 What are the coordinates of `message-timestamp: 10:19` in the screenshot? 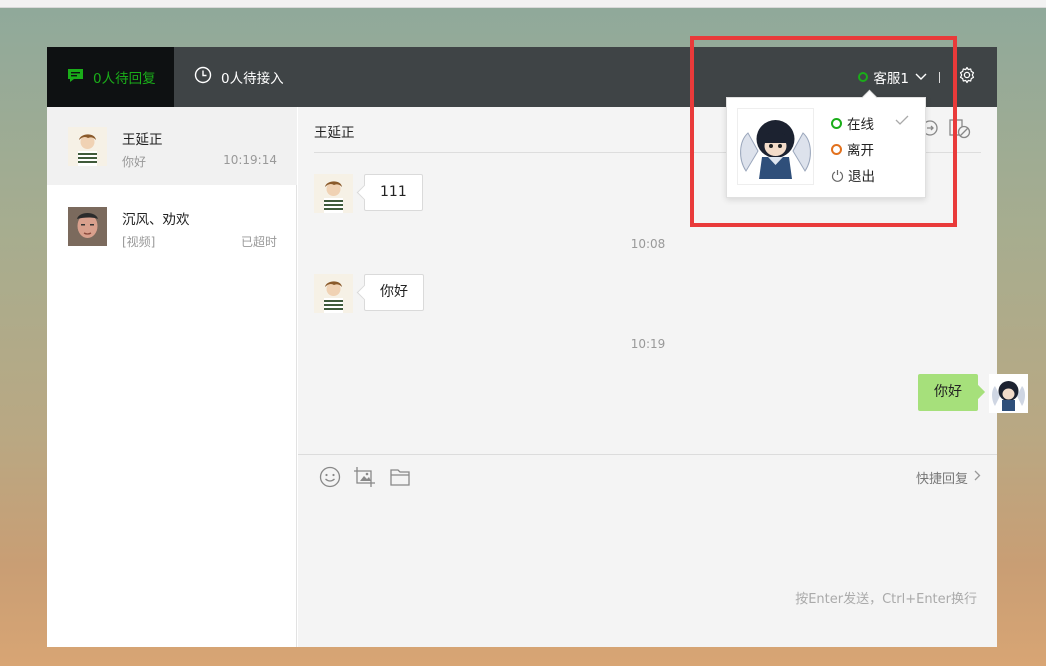 It's located at (648, 344).